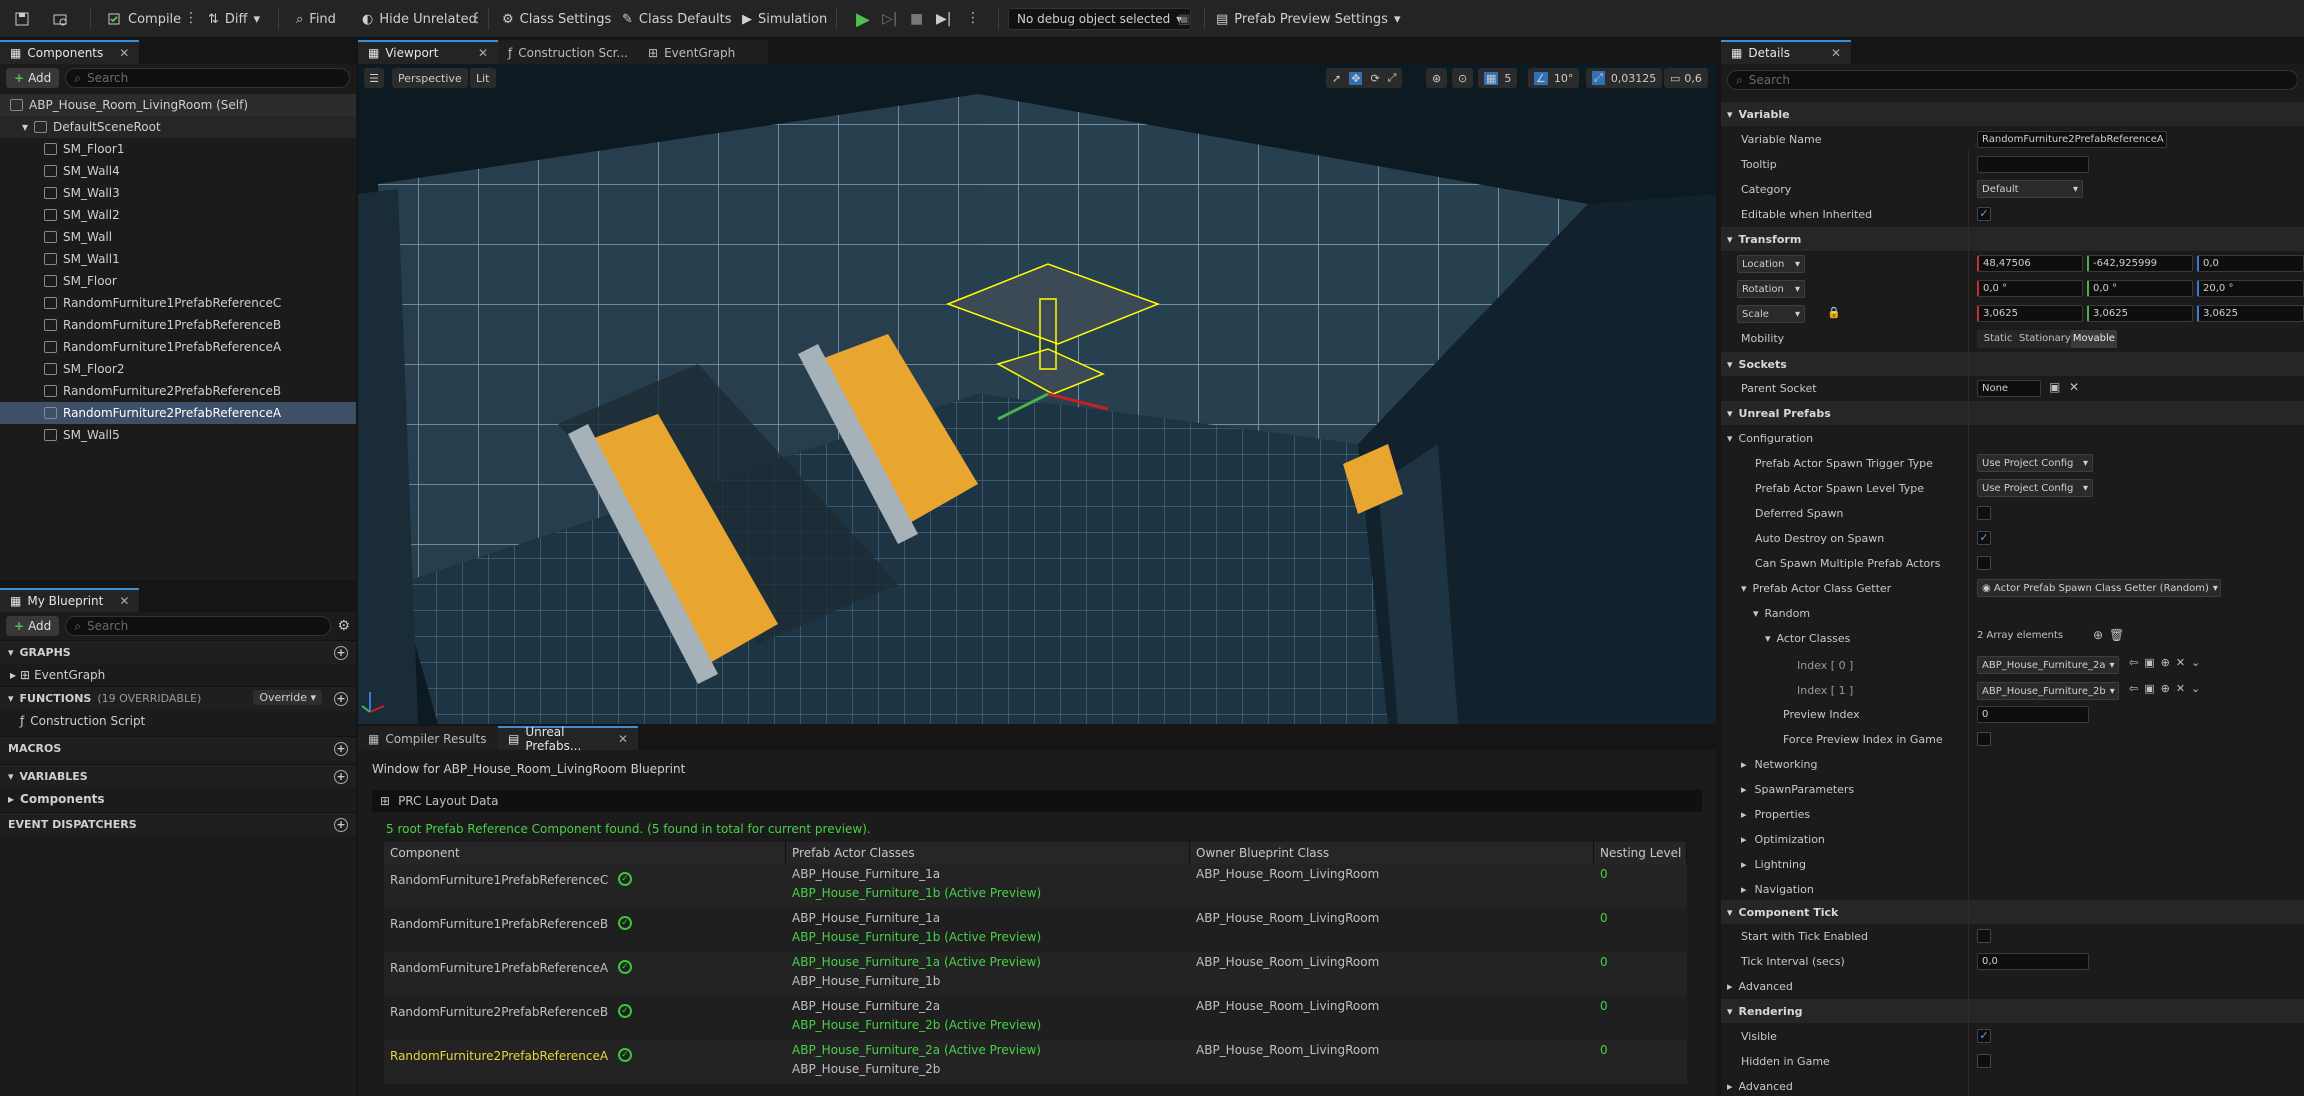 The height and width of the screenshot is (1096, 2304). Describe the element at coordinates (2012, 114) in the screenshot. I see `category-variable: ▾ Variable` at that location.